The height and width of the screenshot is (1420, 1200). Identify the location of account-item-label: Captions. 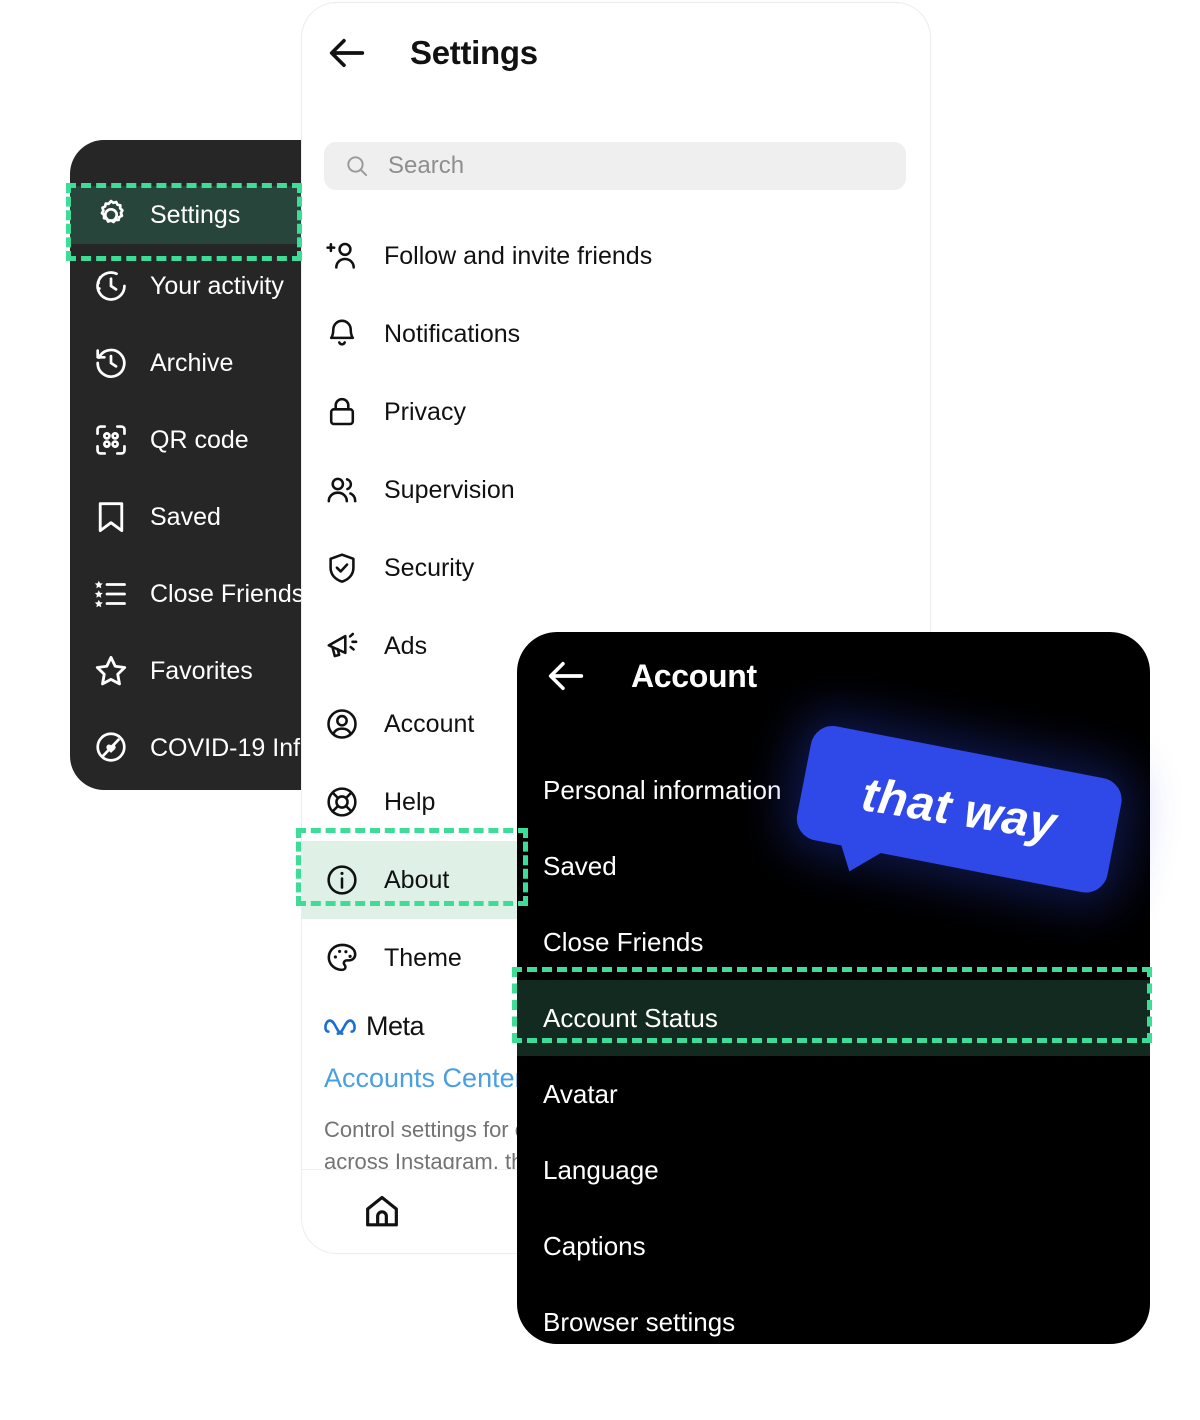
(594, 1245).